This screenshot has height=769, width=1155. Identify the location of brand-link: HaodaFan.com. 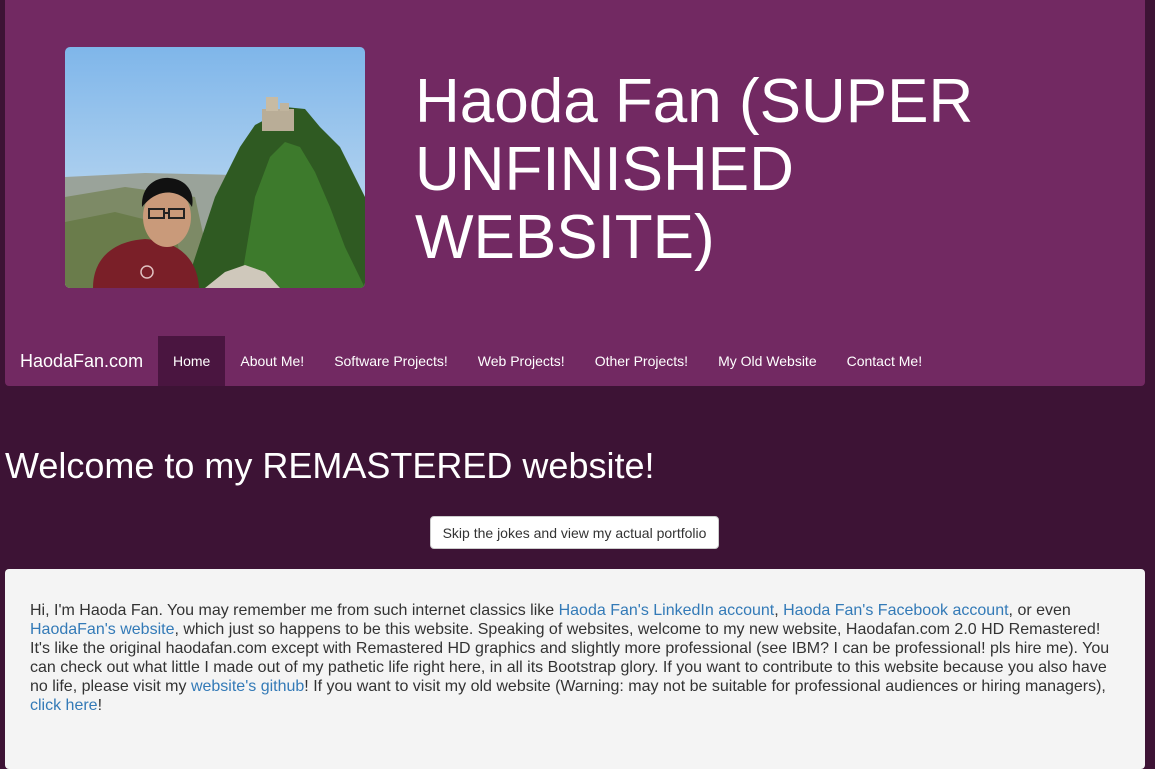
(81, 361).